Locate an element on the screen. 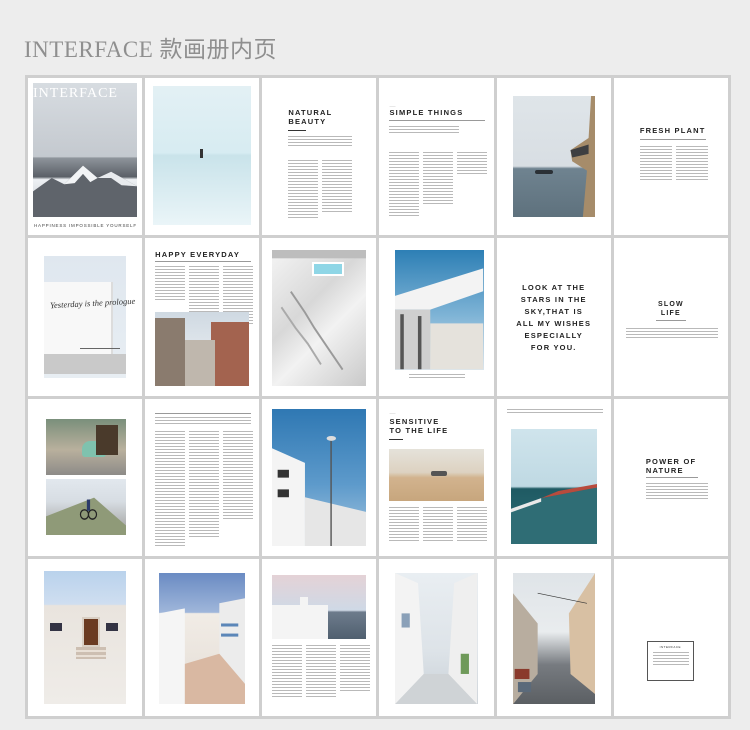 The image size is (750, 730). happy-everyday-heading: HAPPY EVERYDAY is located at coordinates (198, 255).